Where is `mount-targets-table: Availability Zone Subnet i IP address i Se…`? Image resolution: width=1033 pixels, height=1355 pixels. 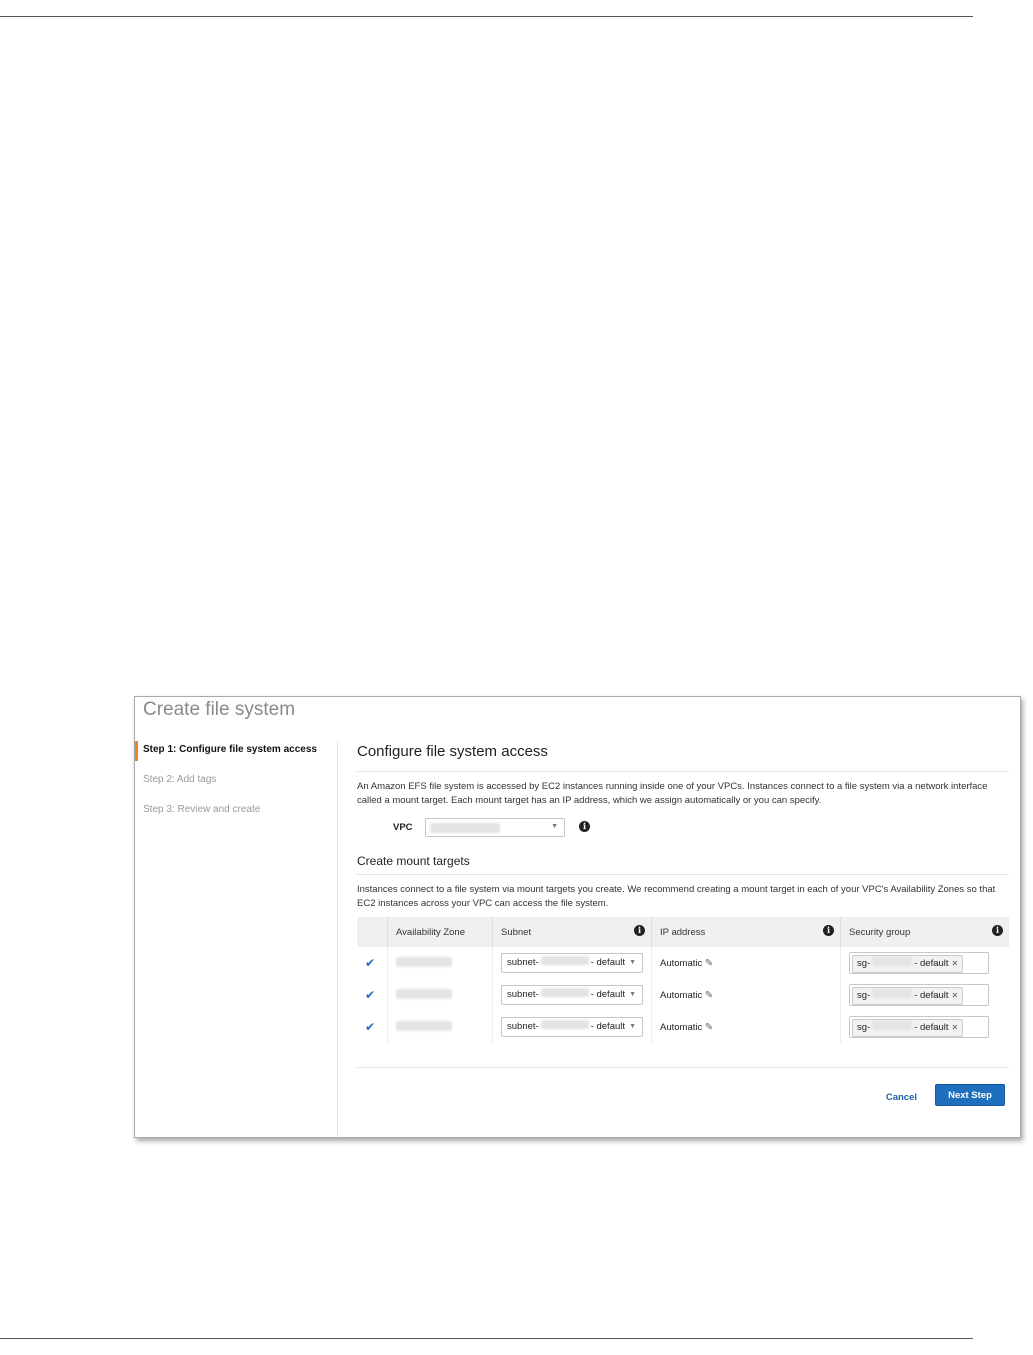 mount-targets-table: Availability Zone Subnet i IP address i Se… is located at coordinates (683, 980).